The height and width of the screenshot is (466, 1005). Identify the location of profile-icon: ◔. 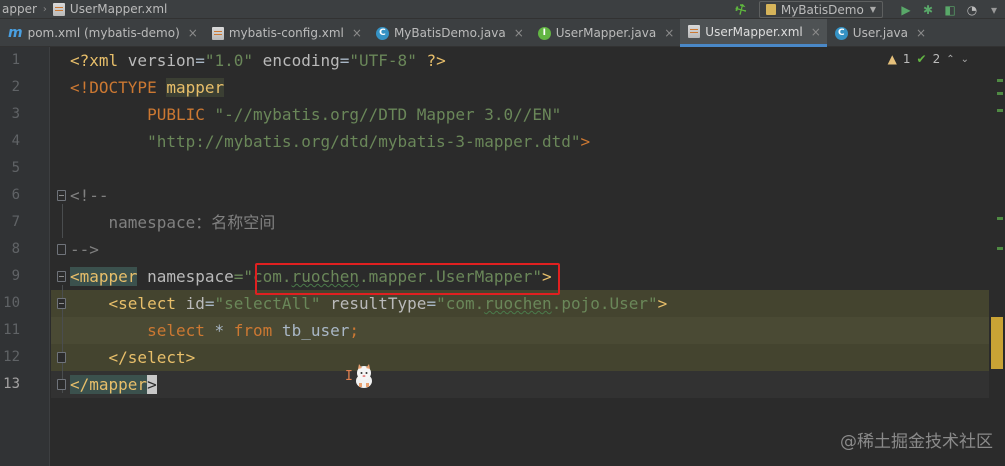
(972, 9).